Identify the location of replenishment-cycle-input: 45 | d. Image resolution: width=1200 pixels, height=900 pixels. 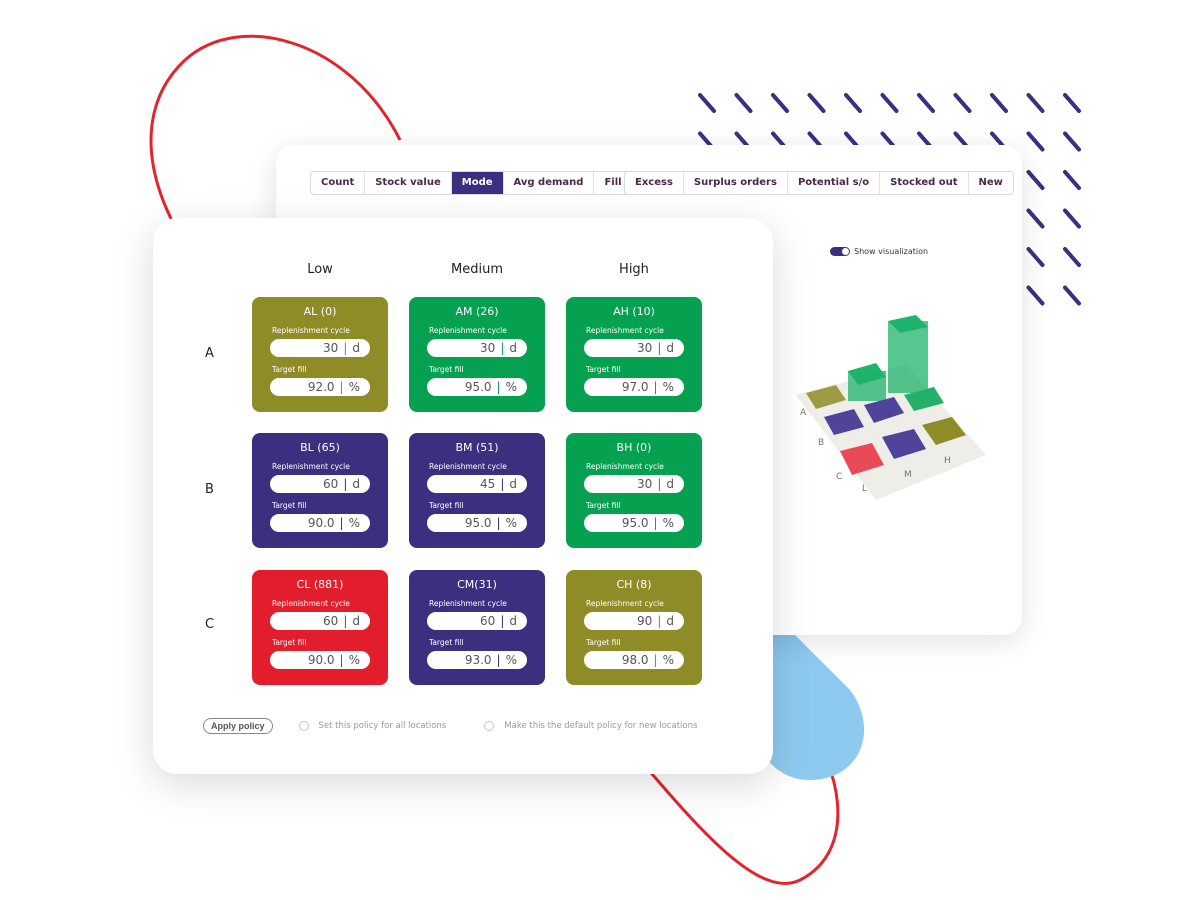
(477, 484).